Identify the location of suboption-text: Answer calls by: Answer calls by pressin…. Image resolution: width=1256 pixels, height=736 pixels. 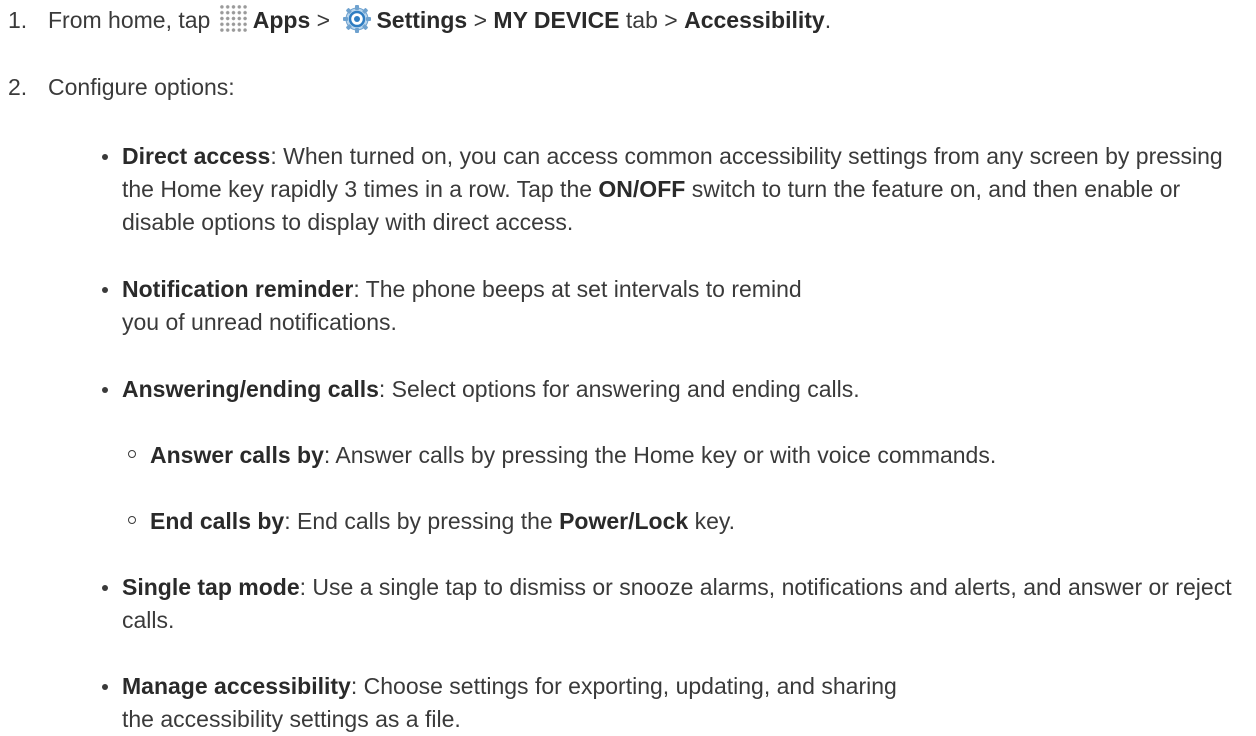
(688, 455).